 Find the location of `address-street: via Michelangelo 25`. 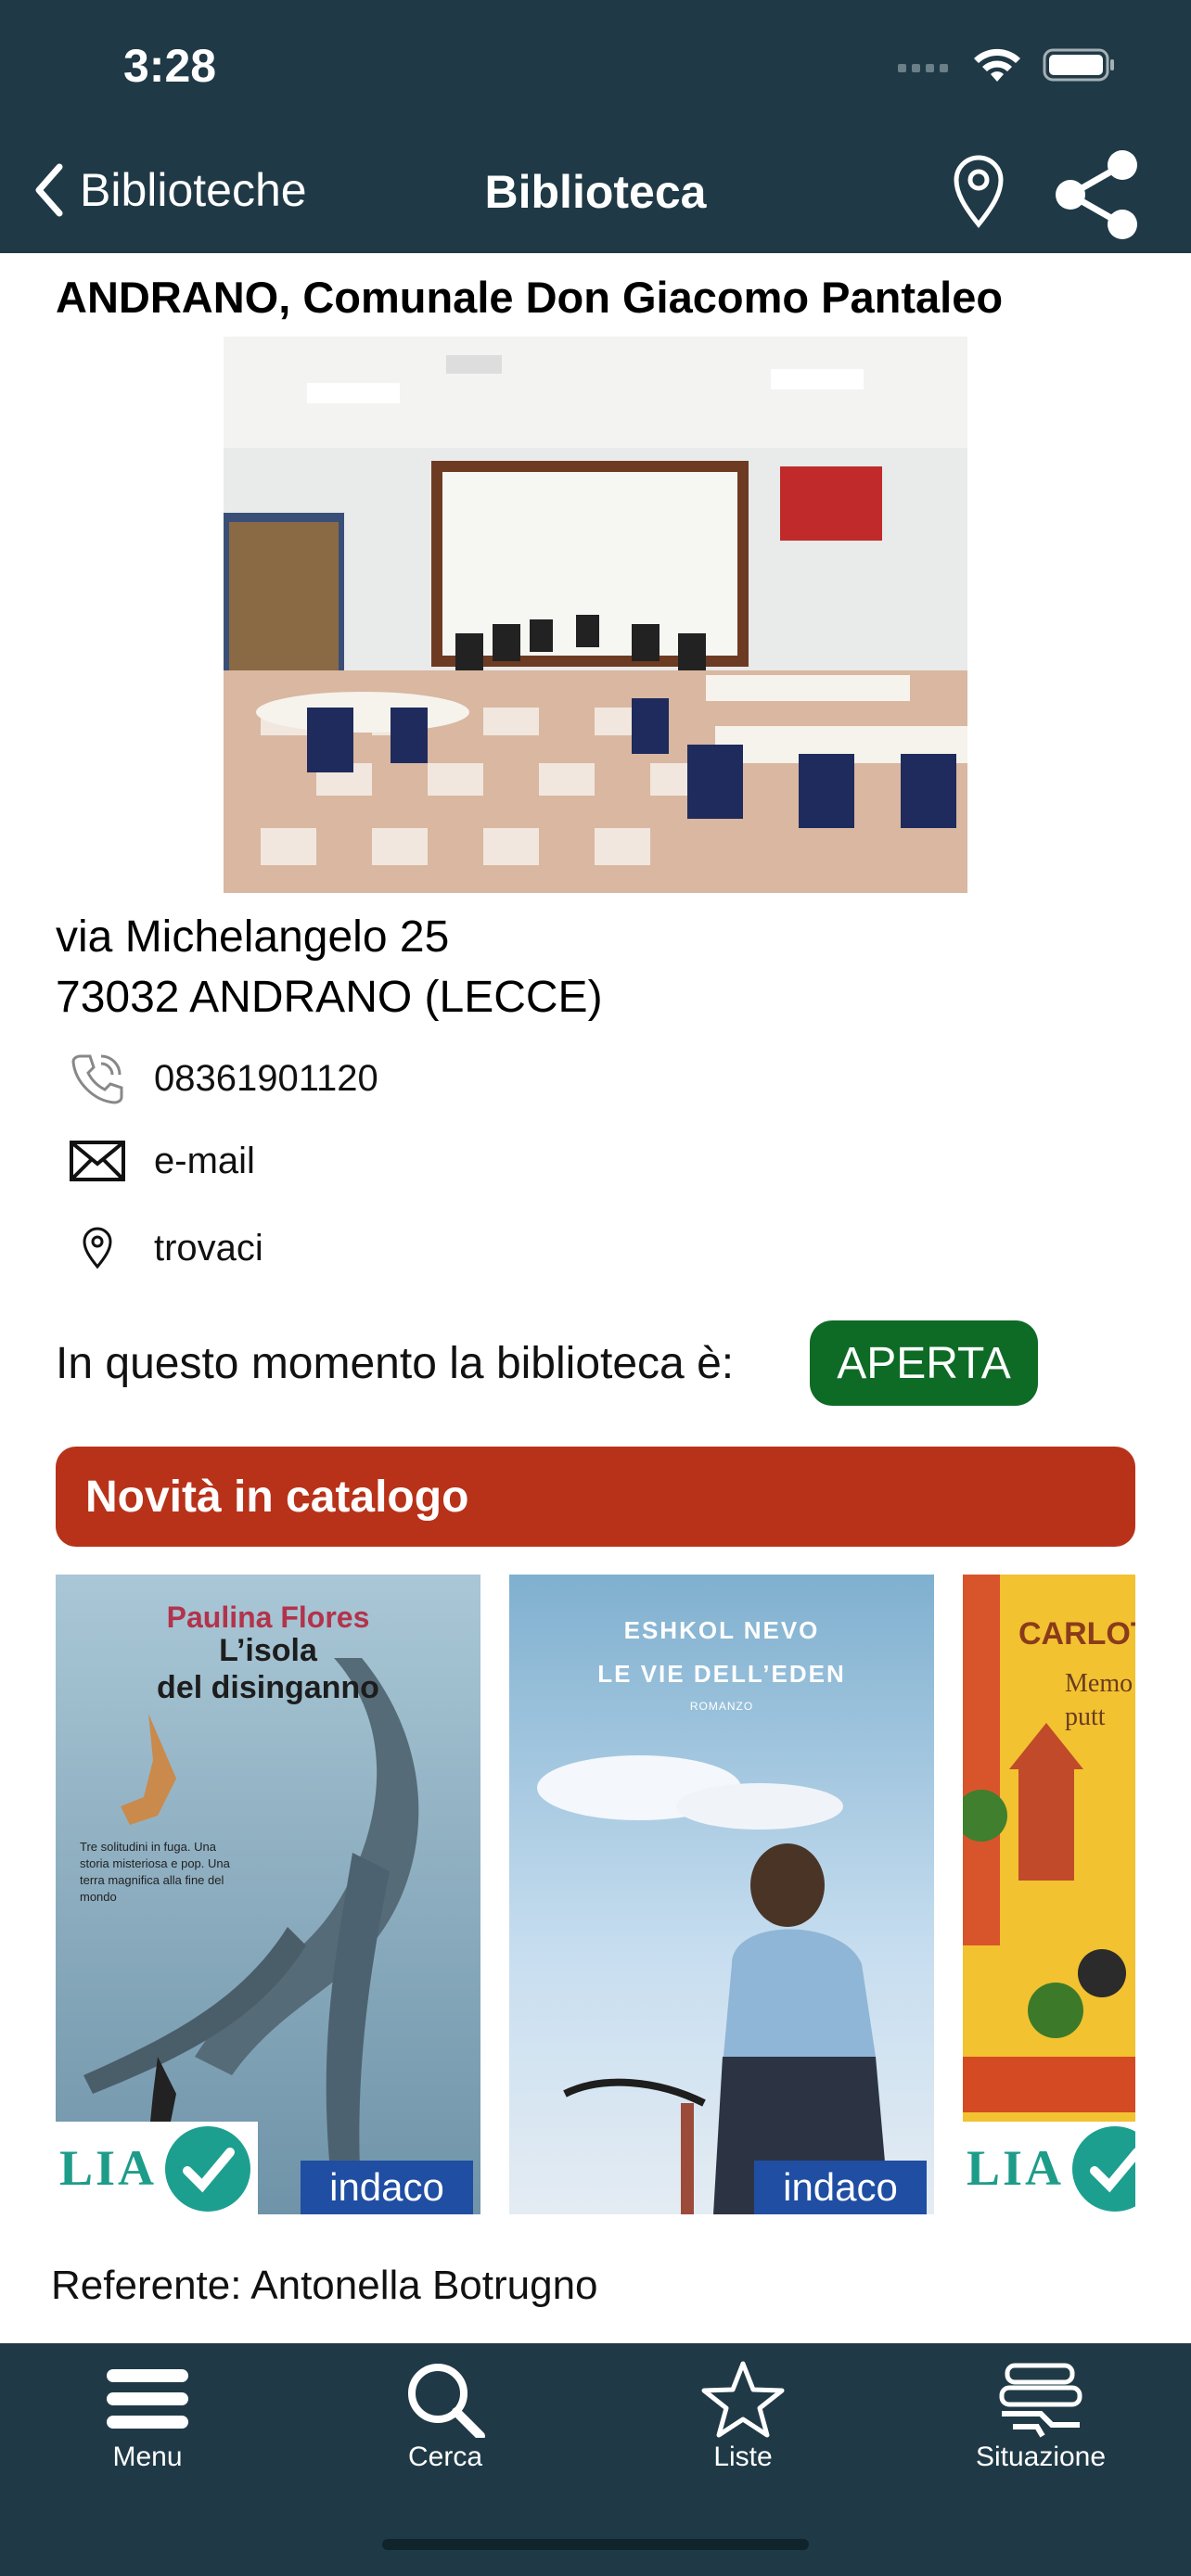

address-street: via Michelangelo 25 is located at coordinates (253, 937).